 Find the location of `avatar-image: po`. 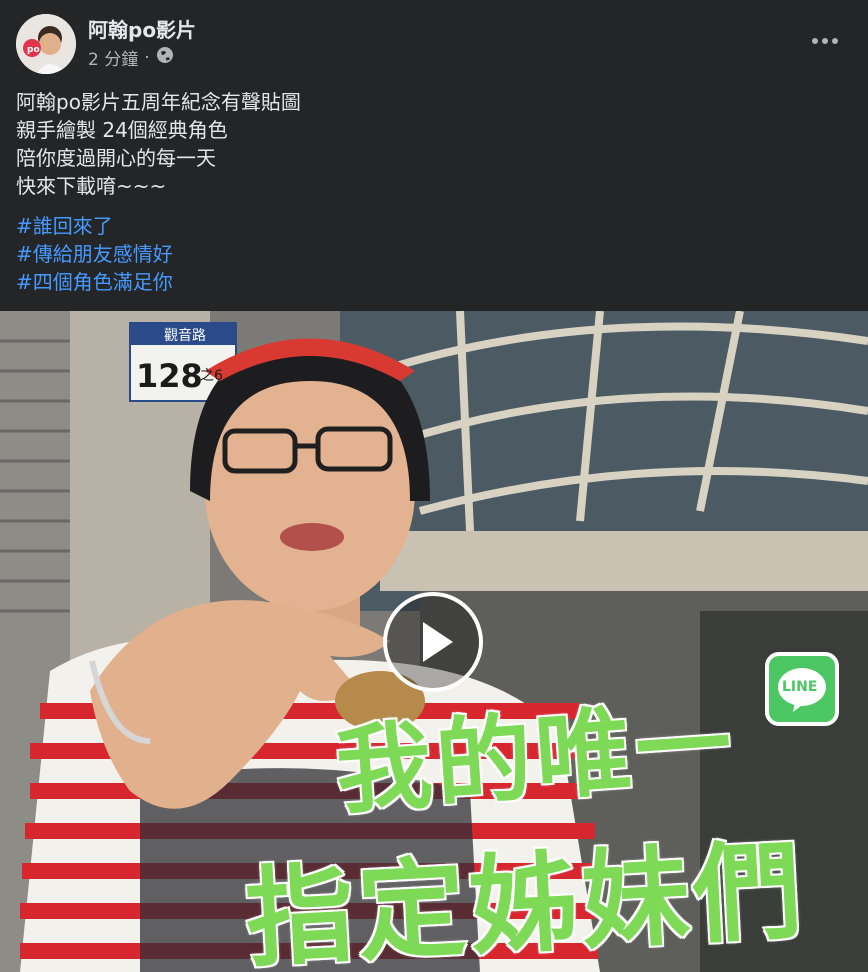

avatar-image: po is located at coordinates (46, 44).